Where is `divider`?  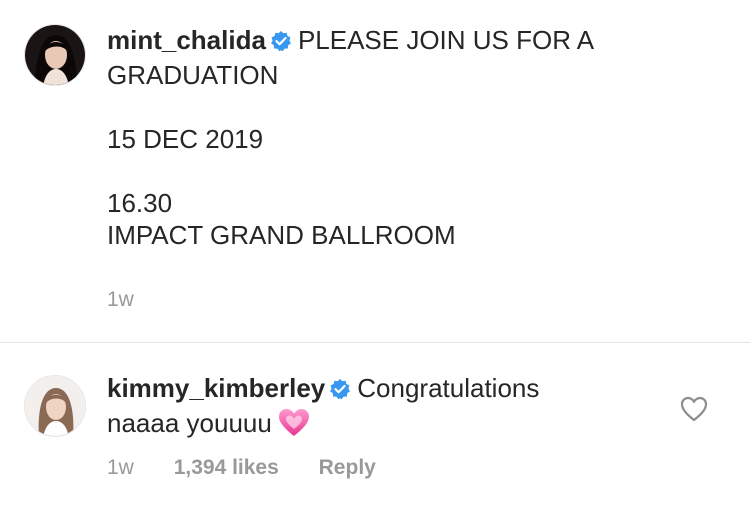 divider is located at coordinates (375, 342).